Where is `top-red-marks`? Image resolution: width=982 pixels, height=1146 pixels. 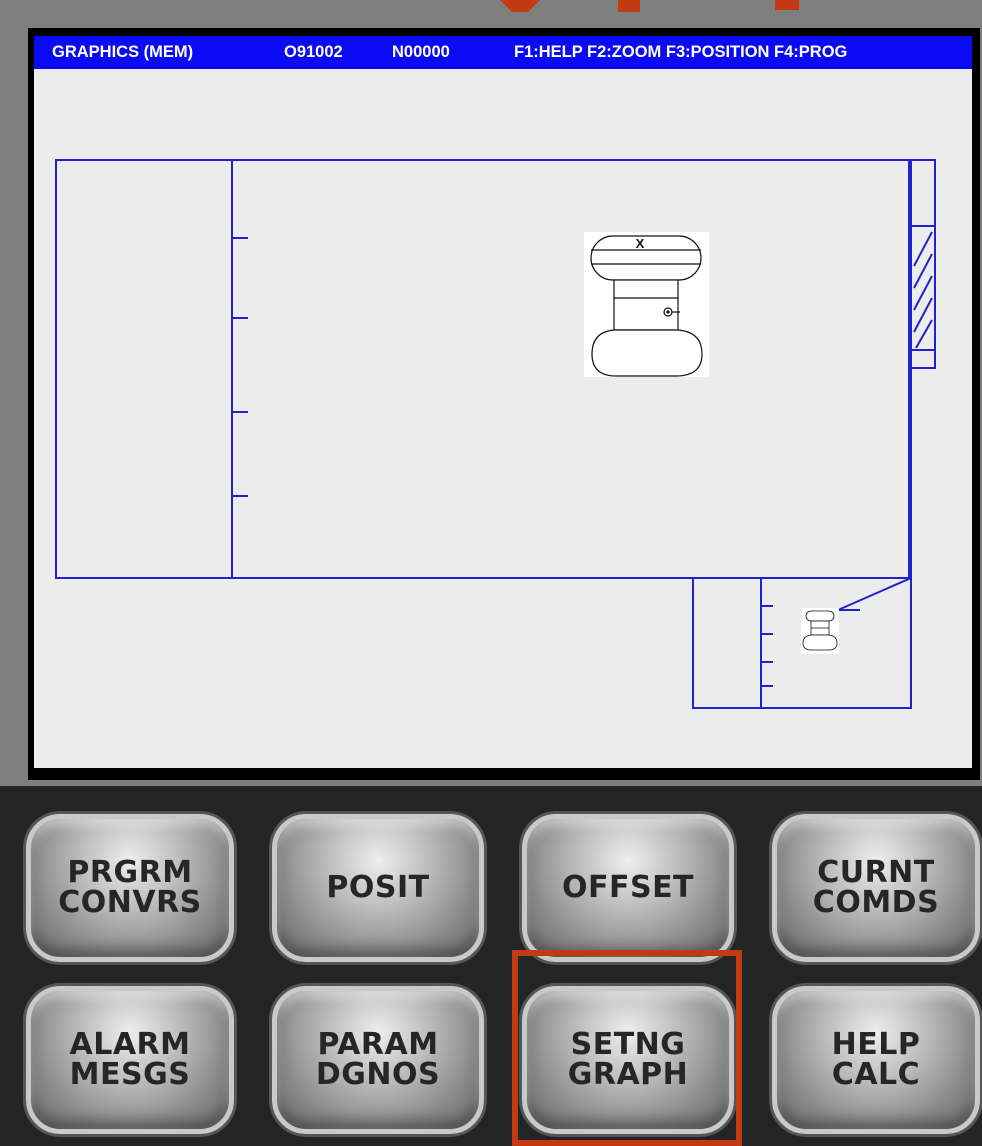
top-red-marks is located at coordinates (649, 6).